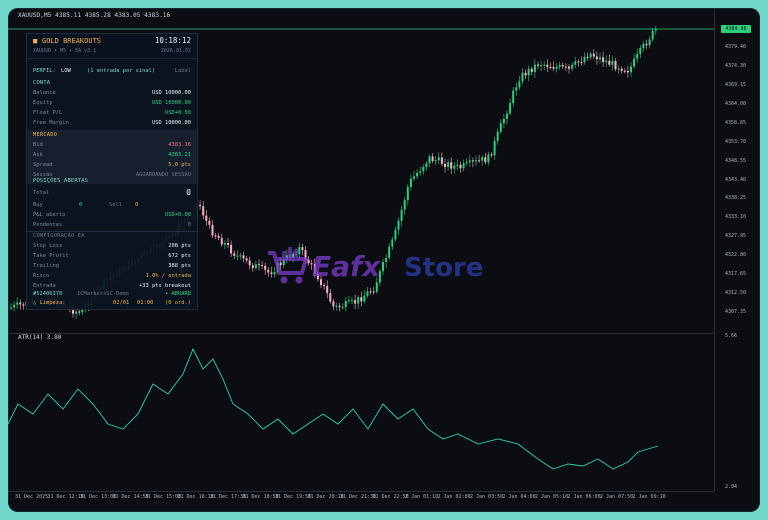 The height and width of the screenshot is (520, 768). What do you see at coordinates (390, 497) in the screenshot?
I see `time-tick-label: 31 Dec 22:50` at bounding box center [390, 497].